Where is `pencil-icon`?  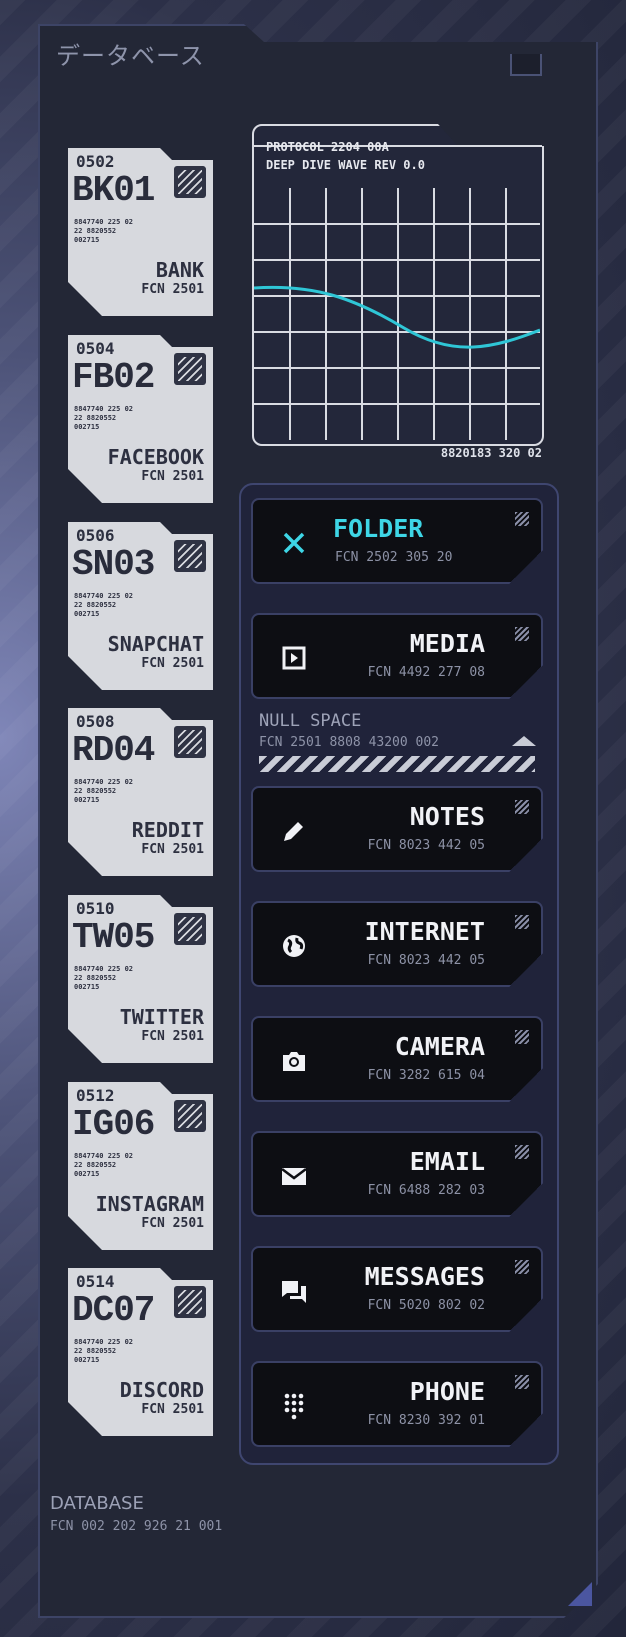 pencil-icon is located at coordinates (294, 831).